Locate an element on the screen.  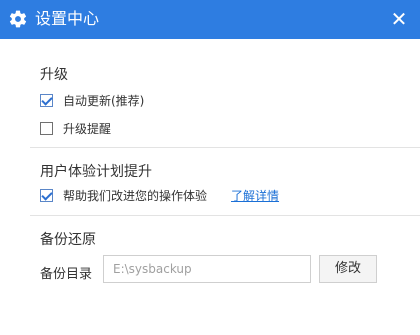
help-improve-checkbox is located at coordinates (46, 195).